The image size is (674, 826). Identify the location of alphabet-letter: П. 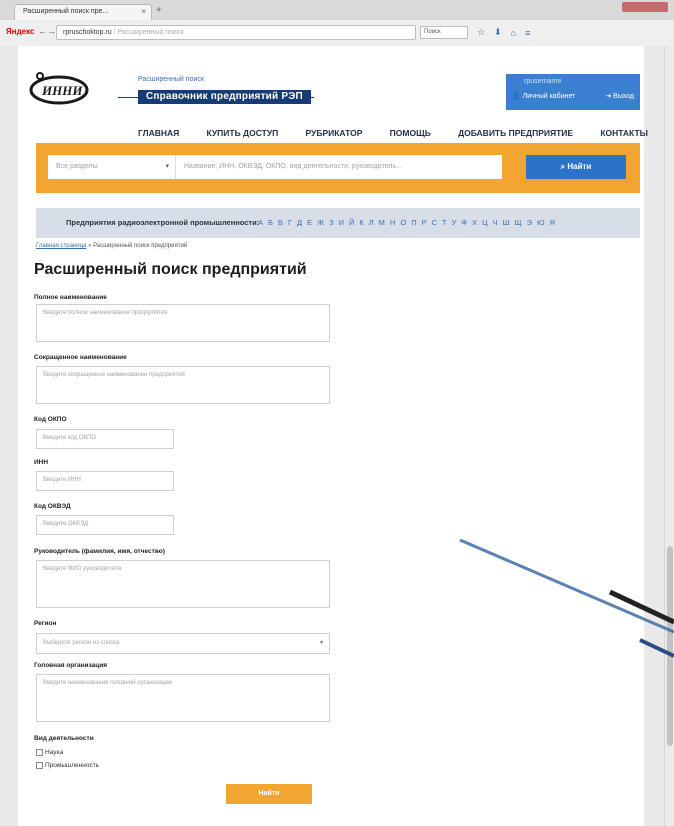
(413, 222).